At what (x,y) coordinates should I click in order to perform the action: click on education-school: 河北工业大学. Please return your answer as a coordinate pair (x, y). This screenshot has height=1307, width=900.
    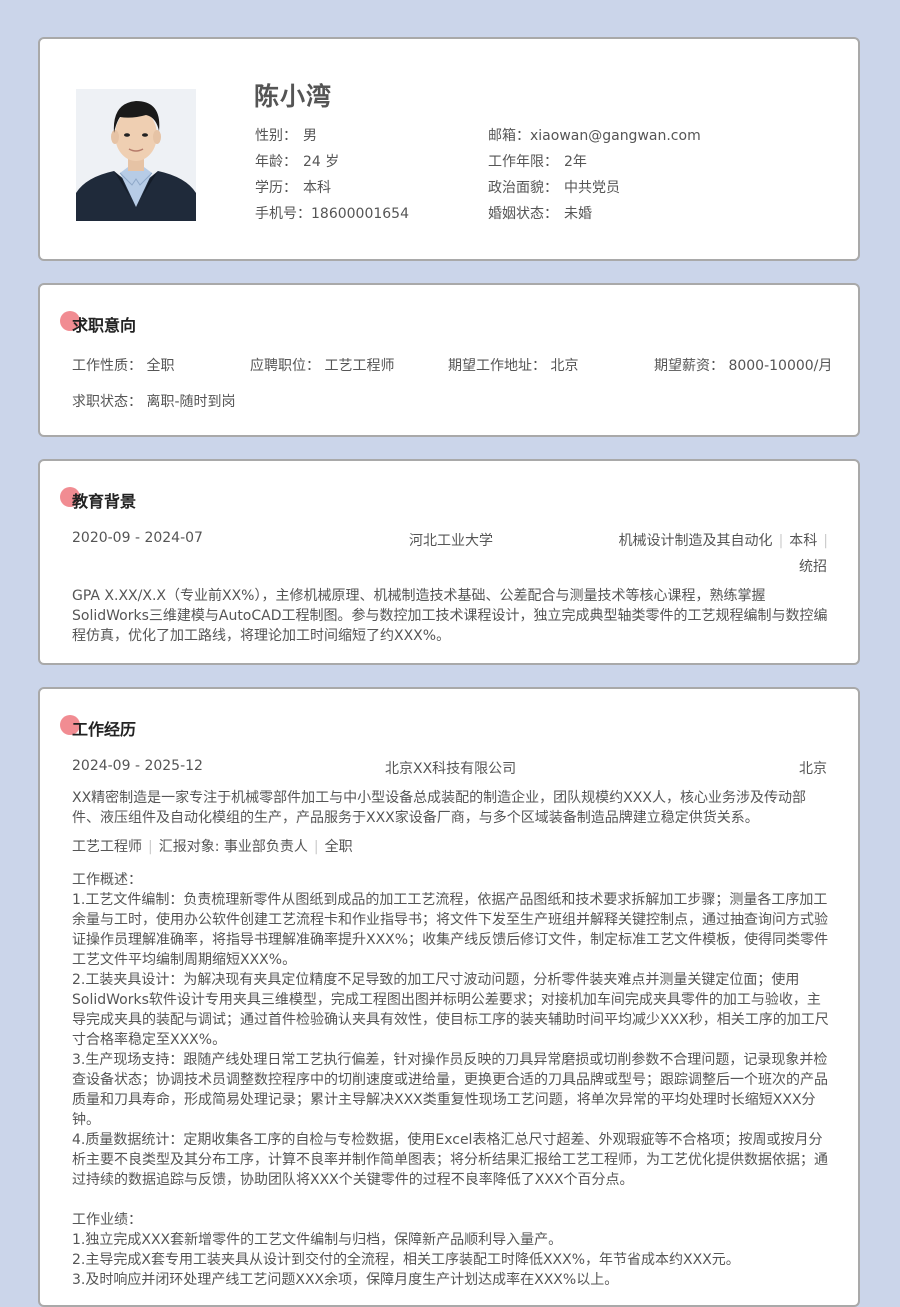
    Looking at the image, I should click on (451, 541).